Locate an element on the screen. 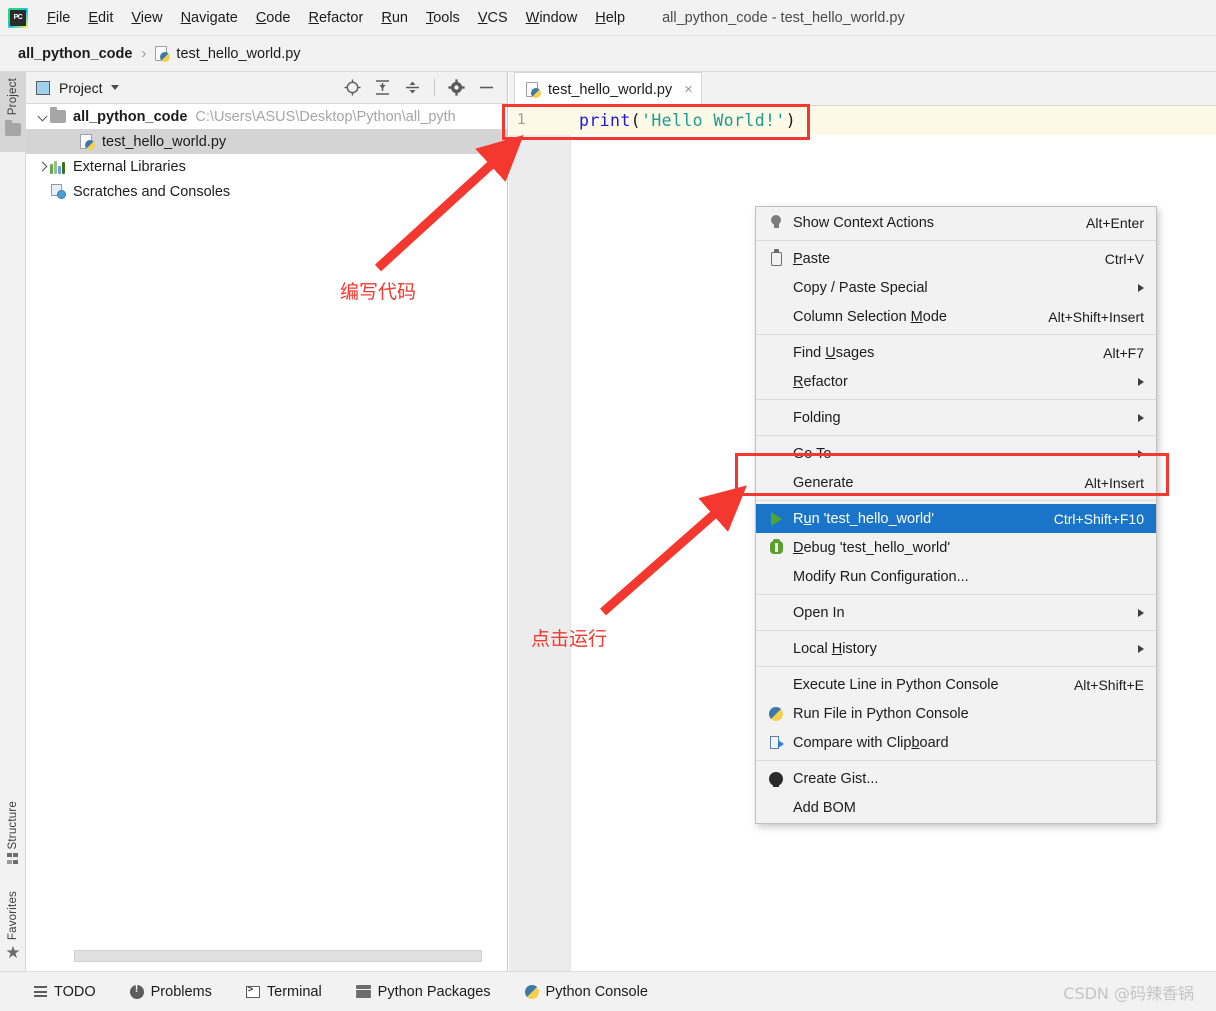 This screenshot has height=1011, width=1216. menu-item-view: View is located at coordinates (146, 18).